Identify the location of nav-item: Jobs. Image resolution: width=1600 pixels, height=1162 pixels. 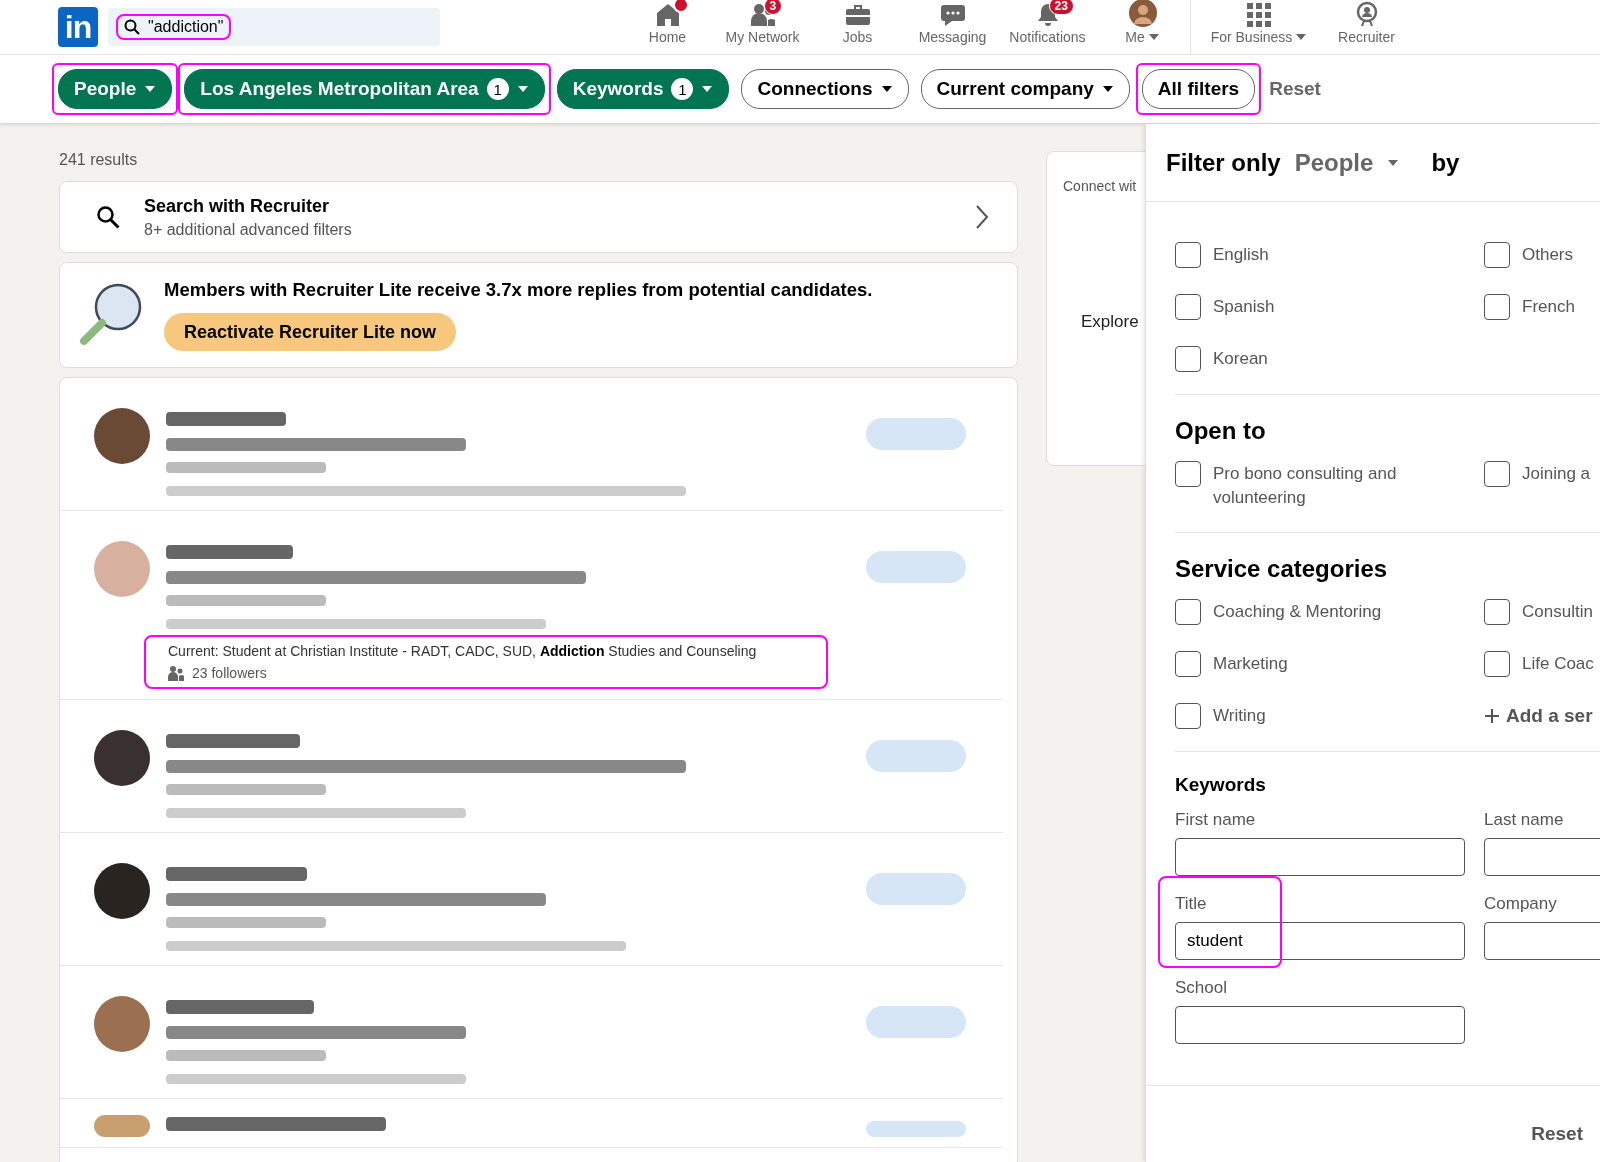
(857, 27).